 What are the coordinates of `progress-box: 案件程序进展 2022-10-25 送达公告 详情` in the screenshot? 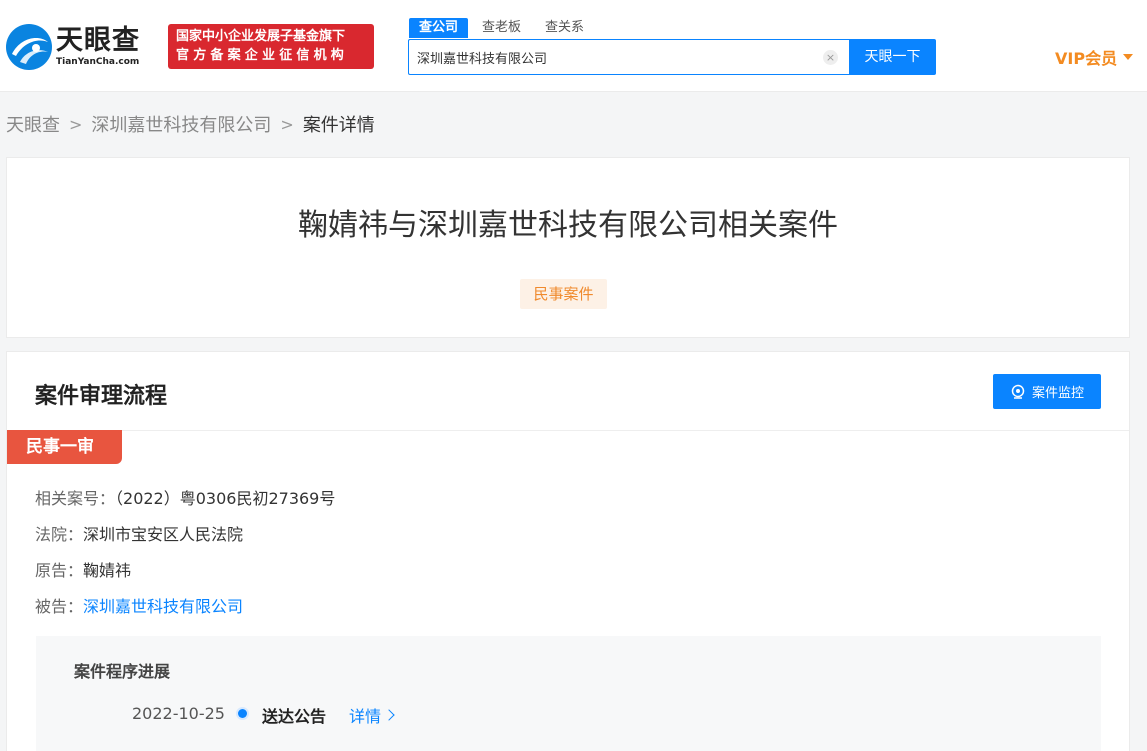 It's located at (568, 693).